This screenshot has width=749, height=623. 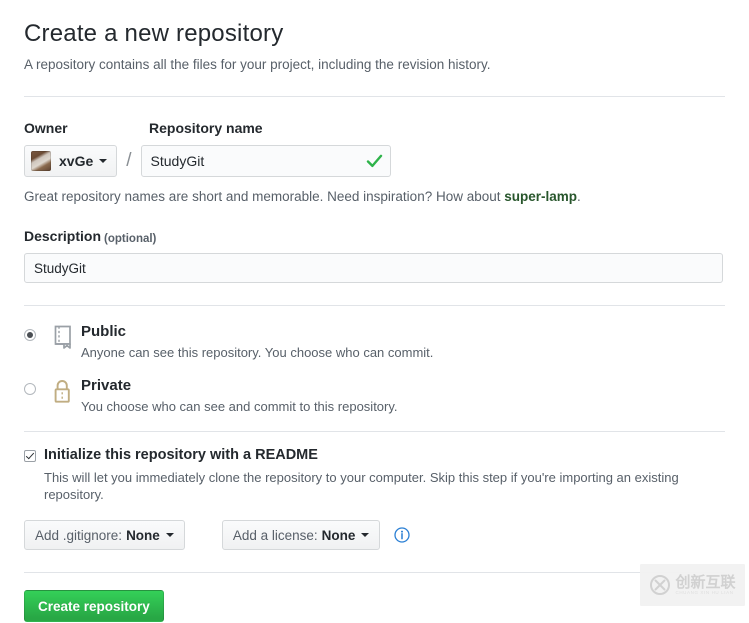 What do you see at coordinates (374, 128) in the screenshot?
I see `owner-name-labels: Owner Repository name` at bounding box center [374, 128].